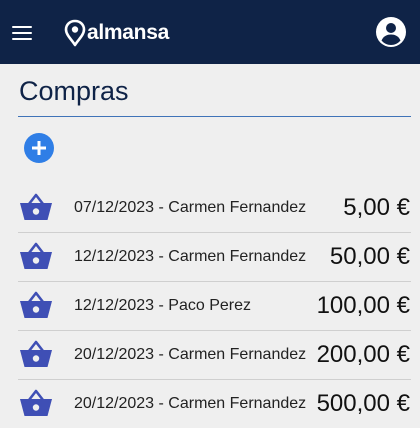 The image size is (420, 428). I want to click on purchase-label: 12/12/2023 - Paco Perez, so click(163, 305).